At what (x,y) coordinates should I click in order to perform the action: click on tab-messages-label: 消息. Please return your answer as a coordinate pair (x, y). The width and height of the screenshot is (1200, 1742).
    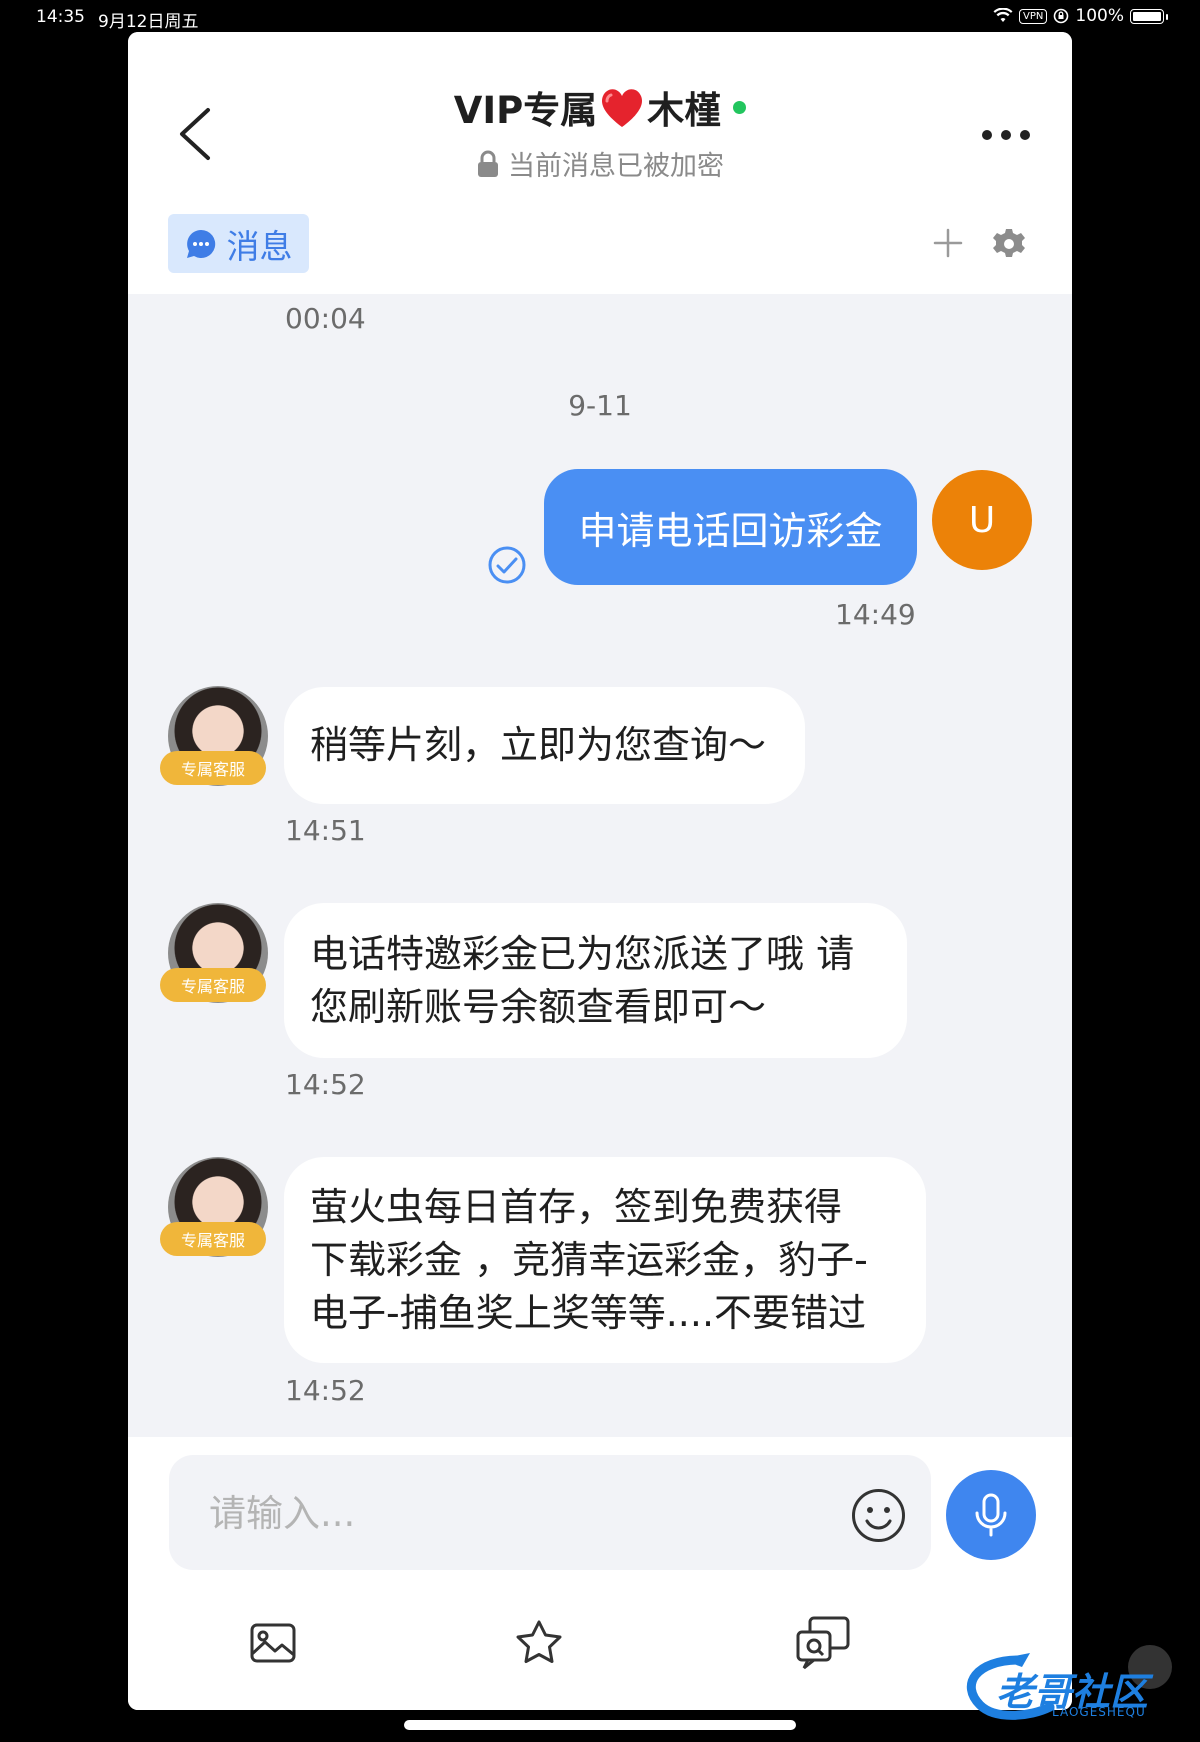
    Looking at the image, I should click on (259, 246).